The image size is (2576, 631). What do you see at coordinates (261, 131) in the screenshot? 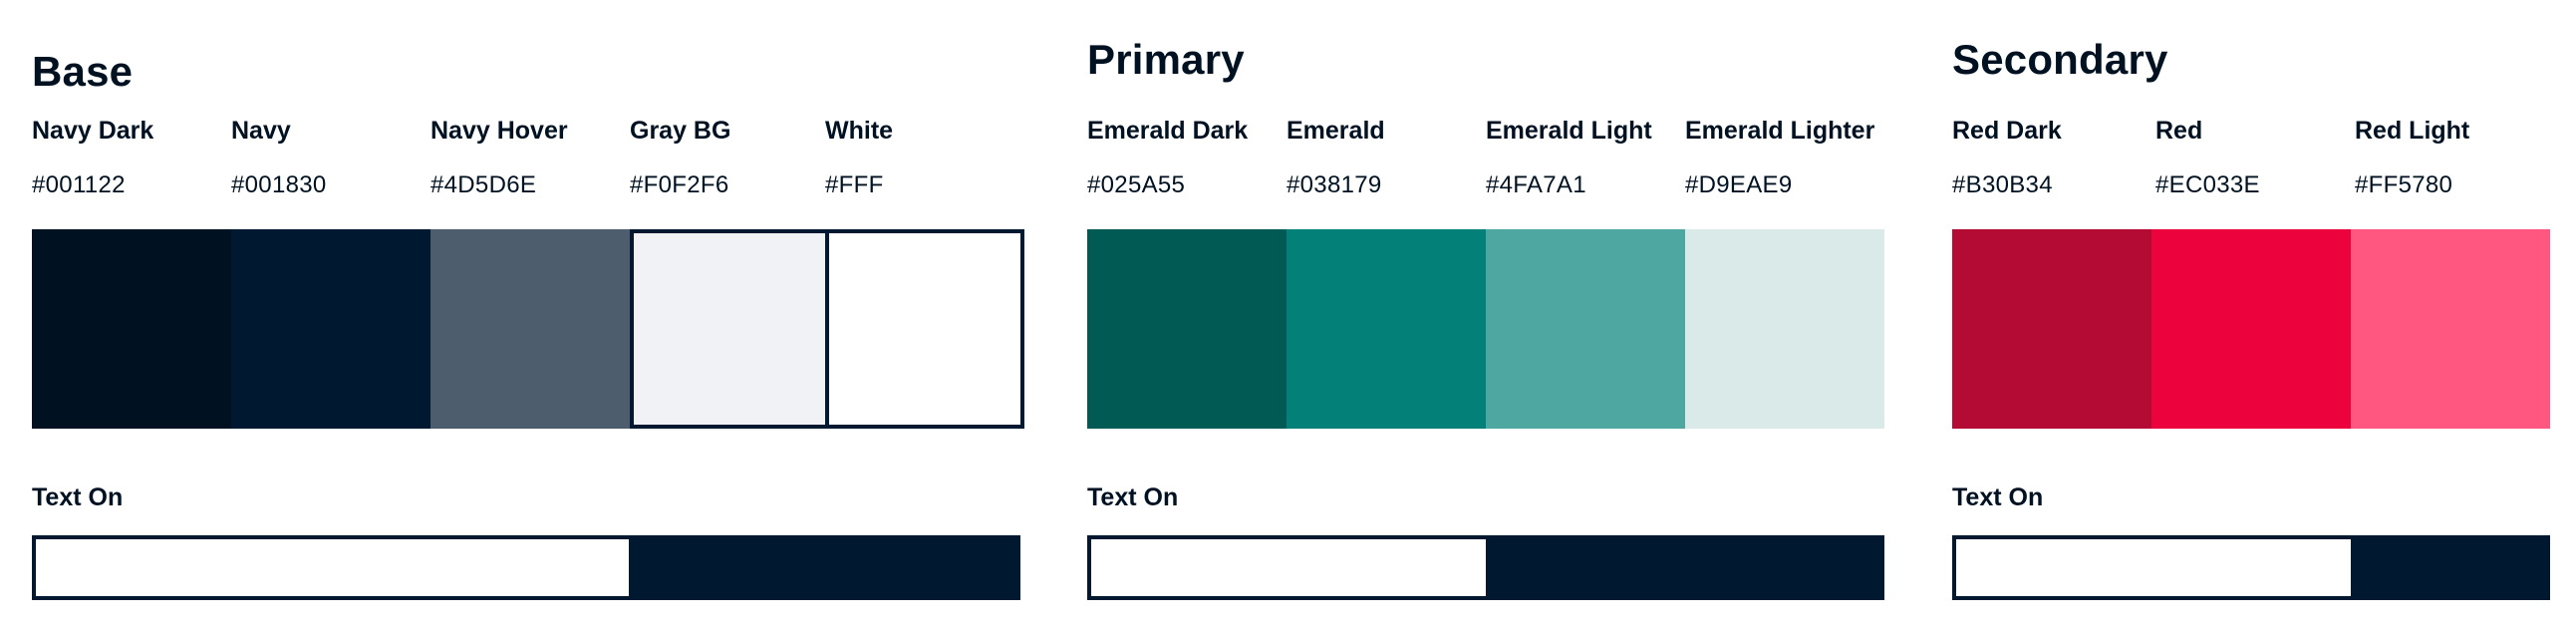
I see `color-name: Navy` at bounding box center [261, 131].